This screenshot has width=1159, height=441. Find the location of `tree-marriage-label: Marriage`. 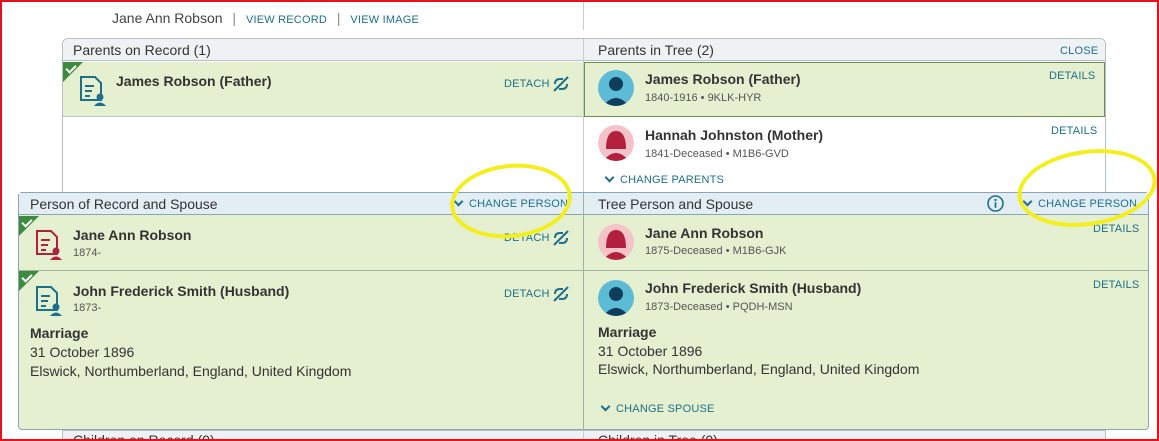

tree-marriage-label: Marriage is located at coordinates (627, 332).